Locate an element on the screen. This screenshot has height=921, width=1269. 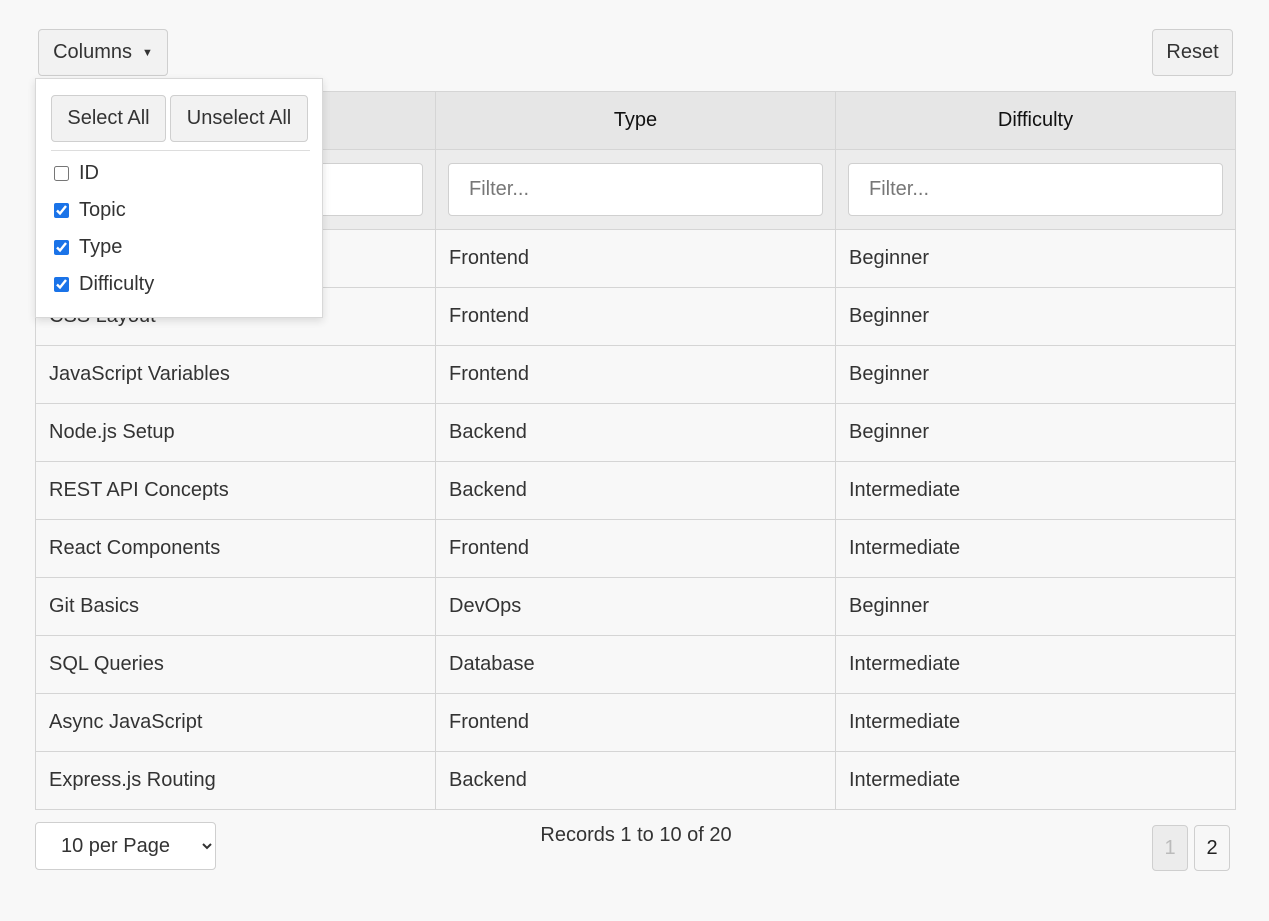
filter-input-difficulty is located at coordinates (1035, 189).